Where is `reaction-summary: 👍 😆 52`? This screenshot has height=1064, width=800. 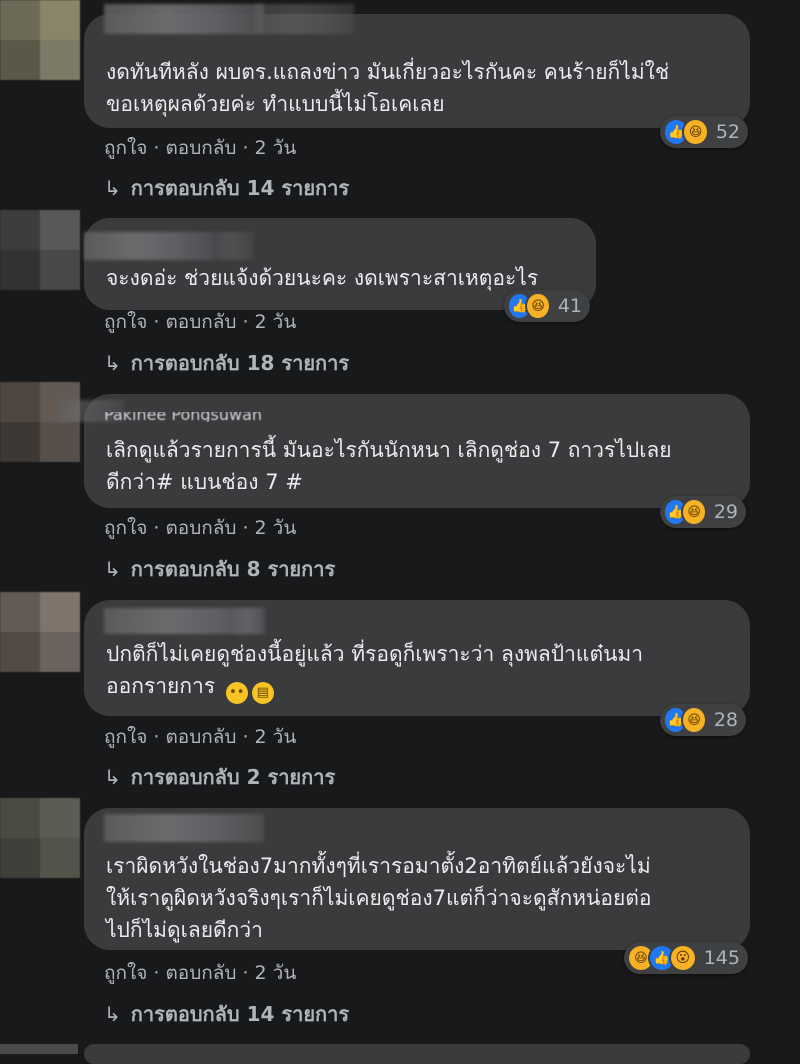 reaction-summary: 👍 😆 52 is located at coordinates (704, 132).